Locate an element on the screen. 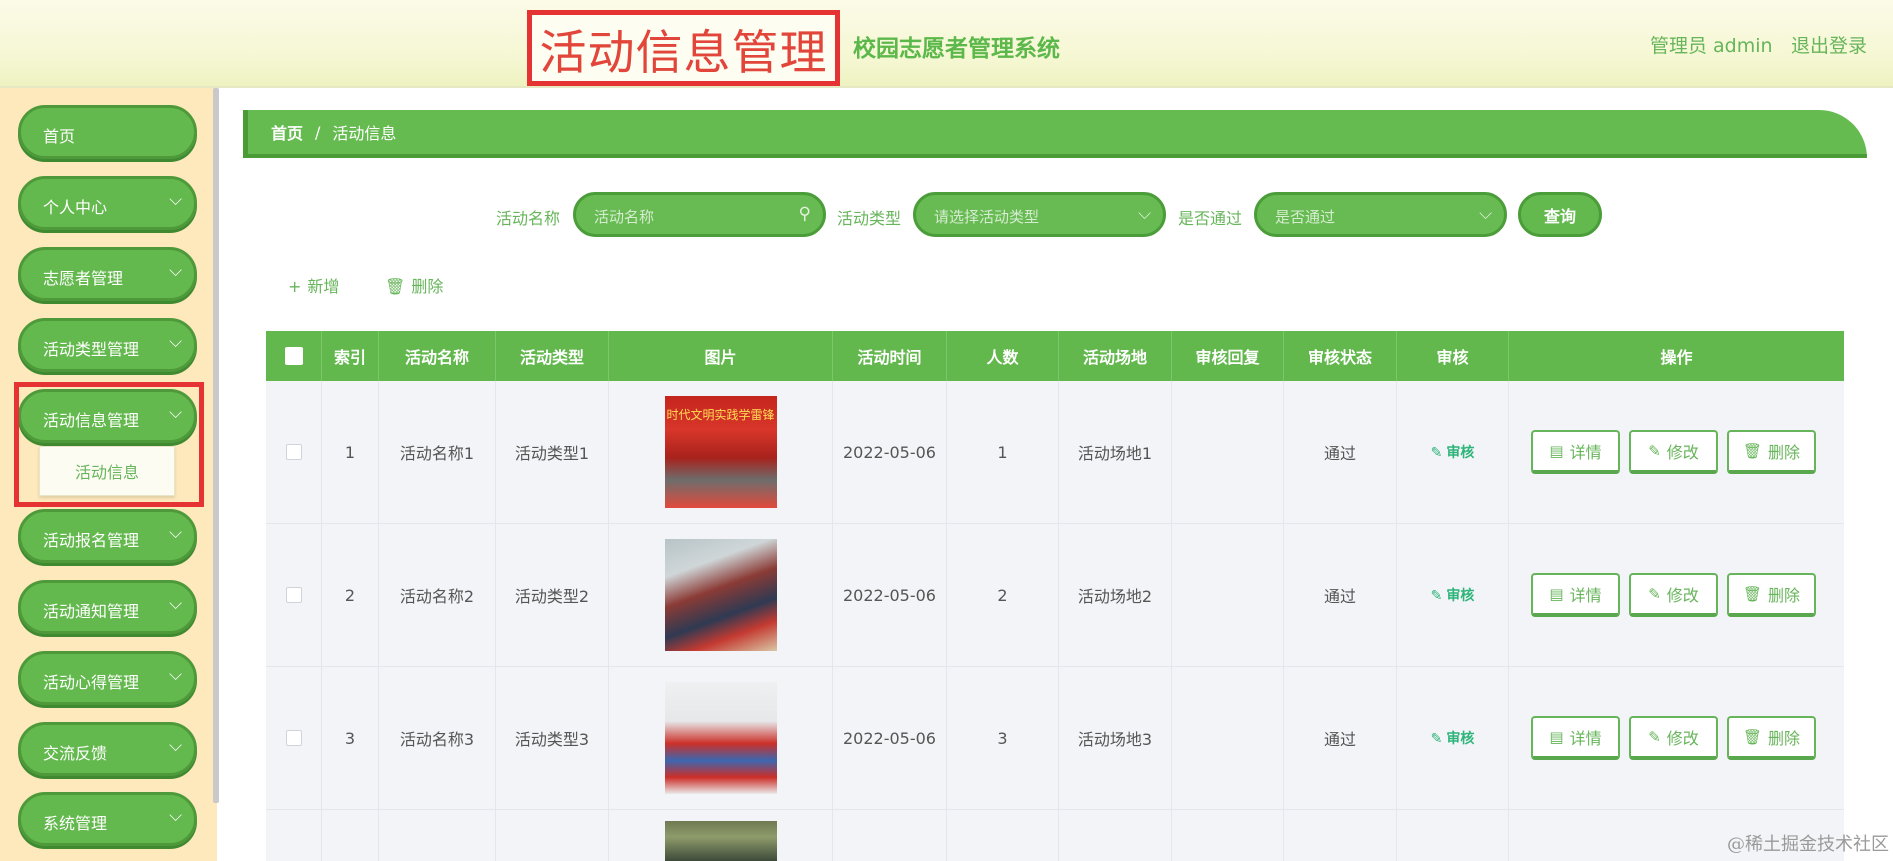  sidebar-item-label: 活动报名管理 is located at coordinates (91, 540).